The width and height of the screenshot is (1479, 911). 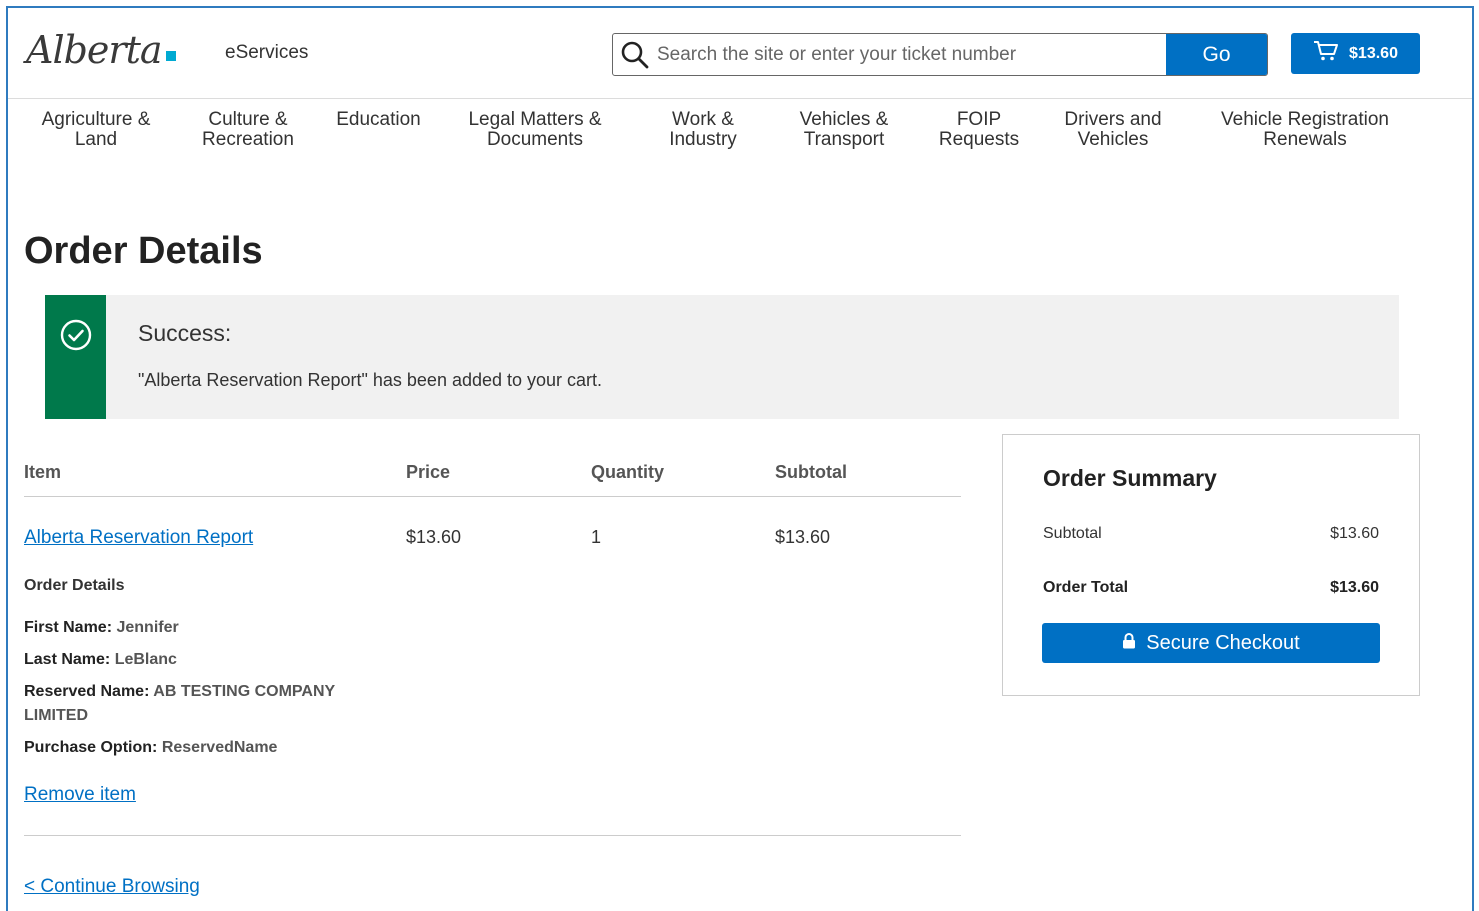 What do you see at coordinates (1216, 54) in the screenshot?
I see `search-go-button: Go` at bounding box center [1216, 54].